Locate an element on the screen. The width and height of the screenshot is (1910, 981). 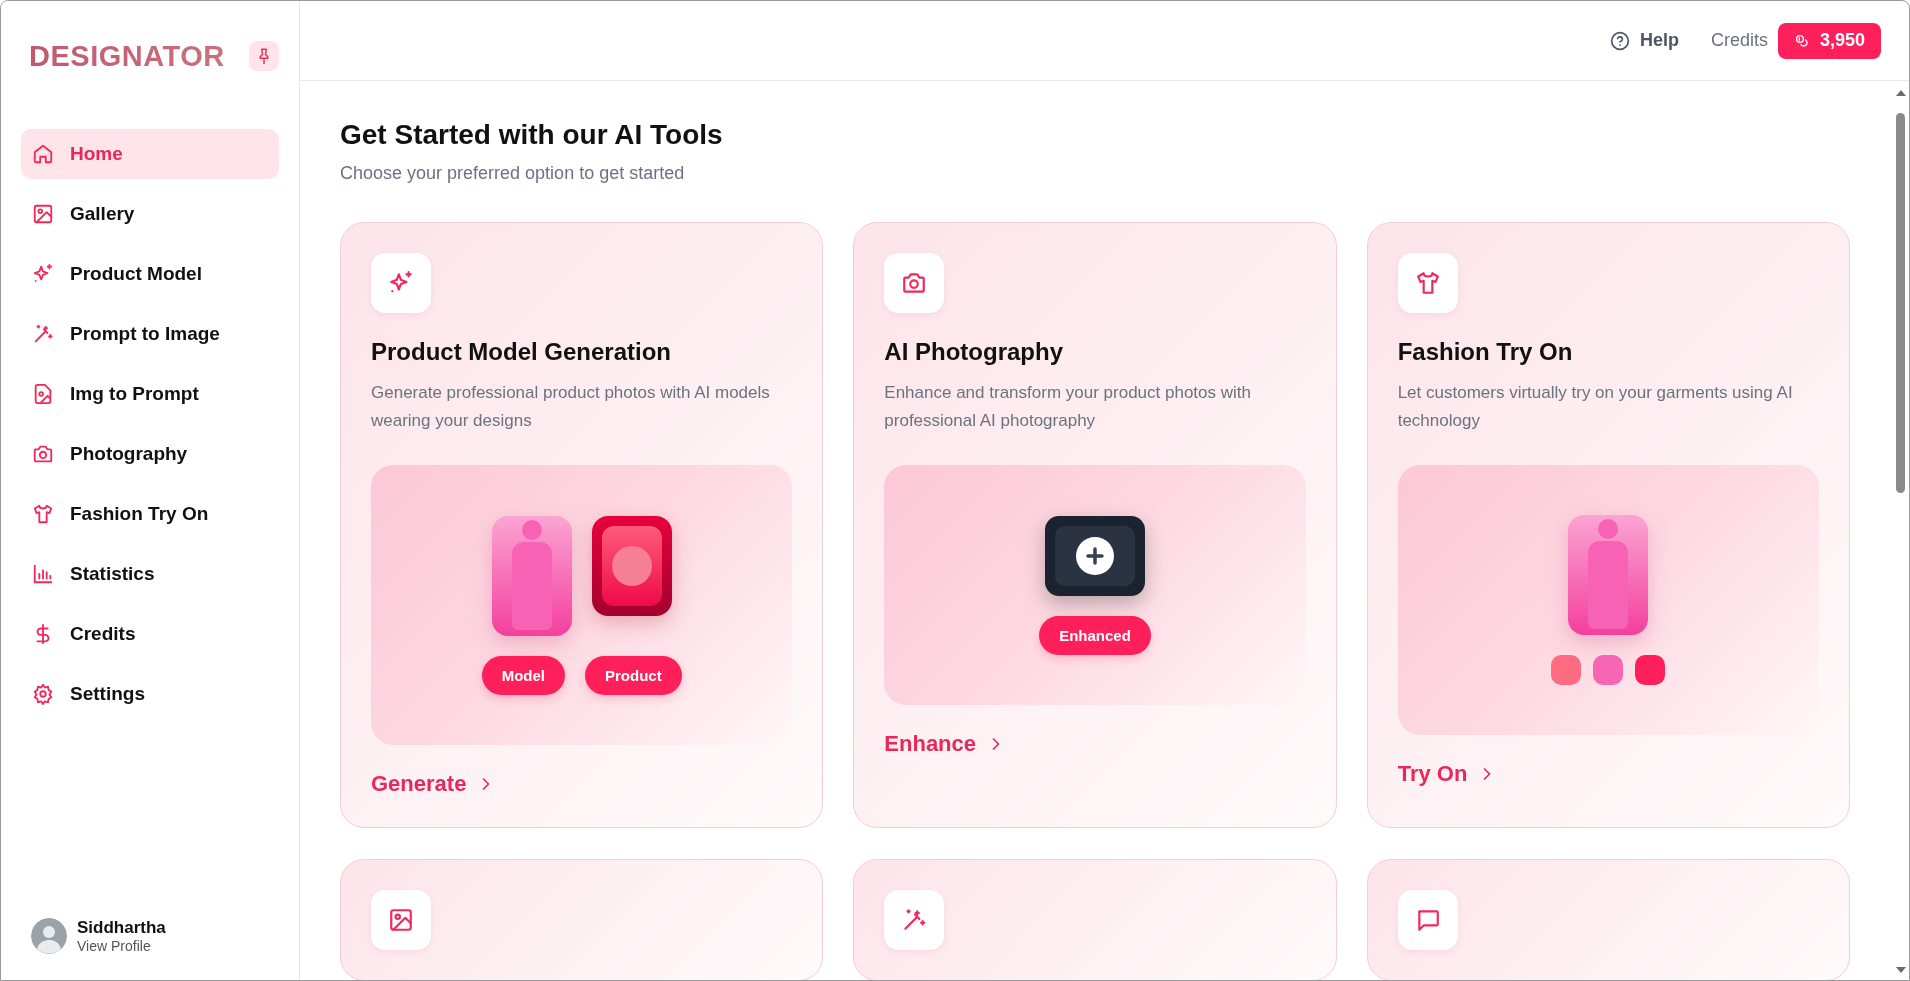
card-description: Generate professional product photos with AI models wearing your designs is located at coordinates (571, 407).